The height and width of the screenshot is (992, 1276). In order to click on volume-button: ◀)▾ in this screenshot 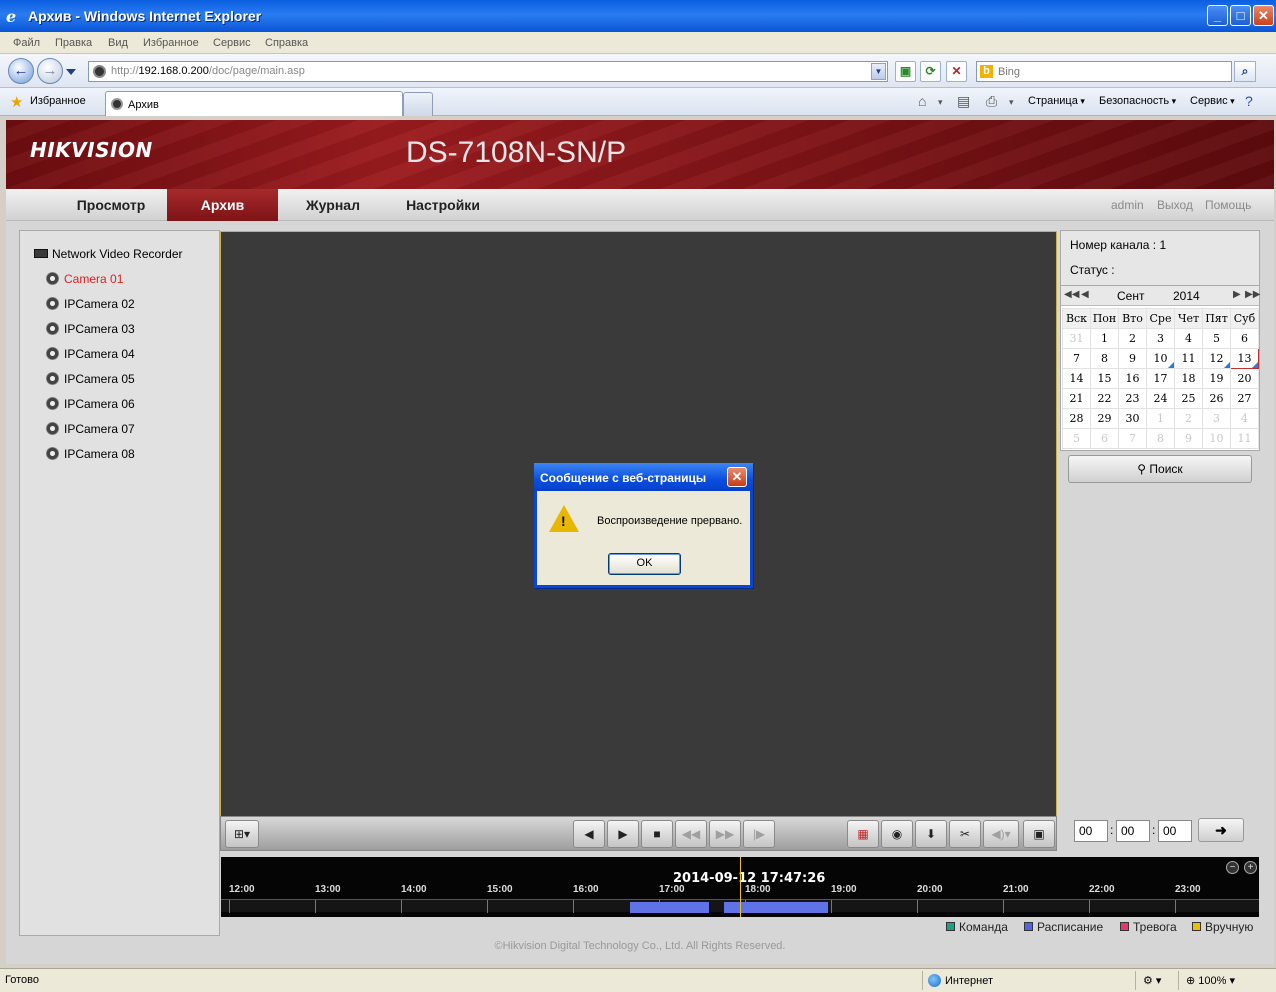, I will do `click(1001, 834)`.